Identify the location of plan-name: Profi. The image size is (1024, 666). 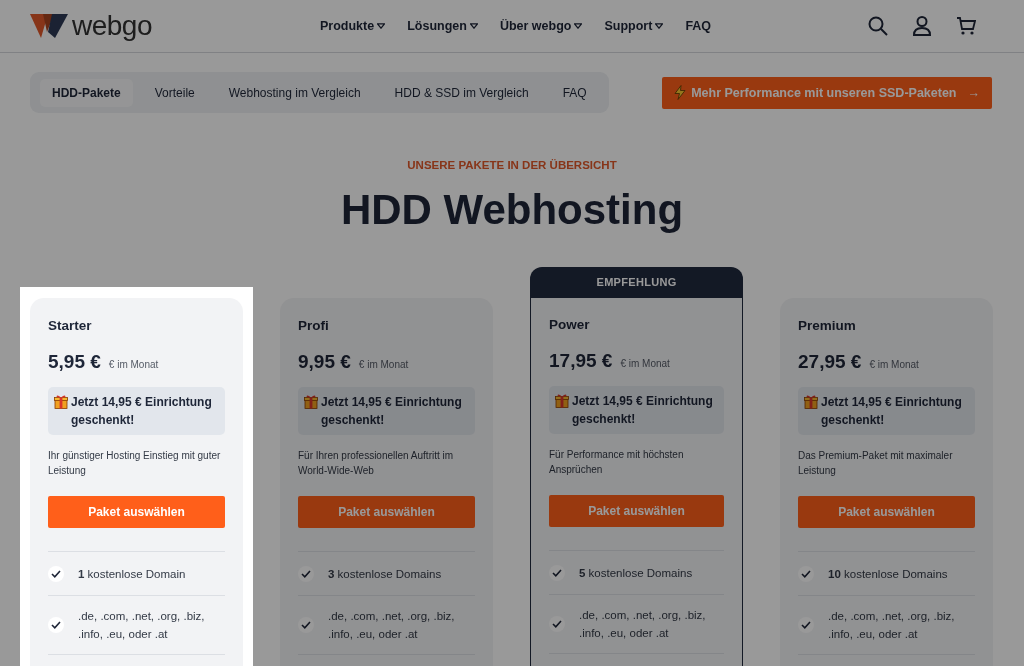
(314, 325).